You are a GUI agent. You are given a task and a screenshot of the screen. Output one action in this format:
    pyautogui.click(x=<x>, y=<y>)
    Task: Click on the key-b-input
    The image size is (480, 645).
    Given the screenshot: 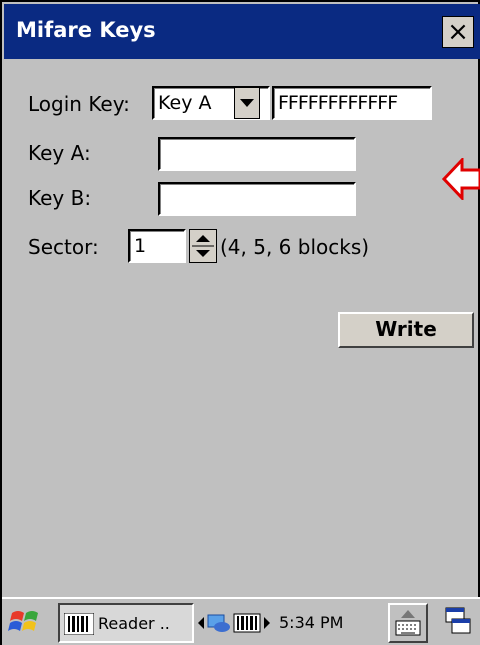 What is the action you would take?
    pyautogui.click(x=257, y=199)
    